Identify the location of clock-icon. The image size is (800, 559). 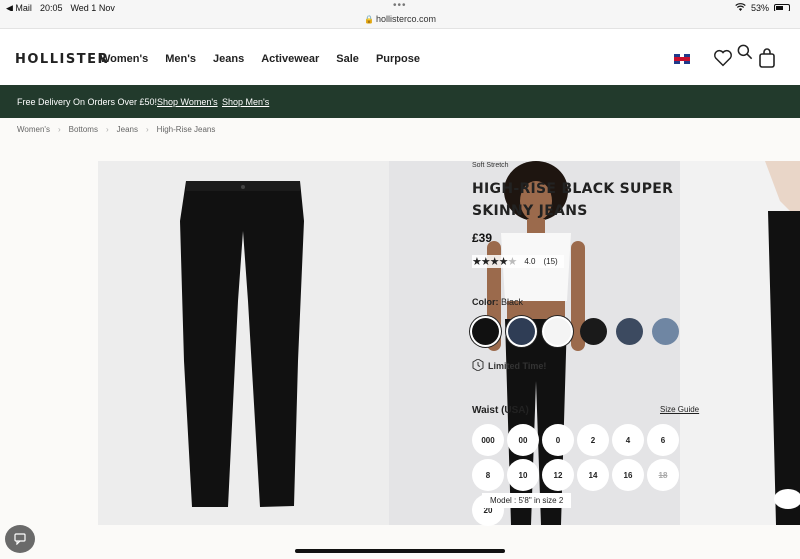
(478, 365).